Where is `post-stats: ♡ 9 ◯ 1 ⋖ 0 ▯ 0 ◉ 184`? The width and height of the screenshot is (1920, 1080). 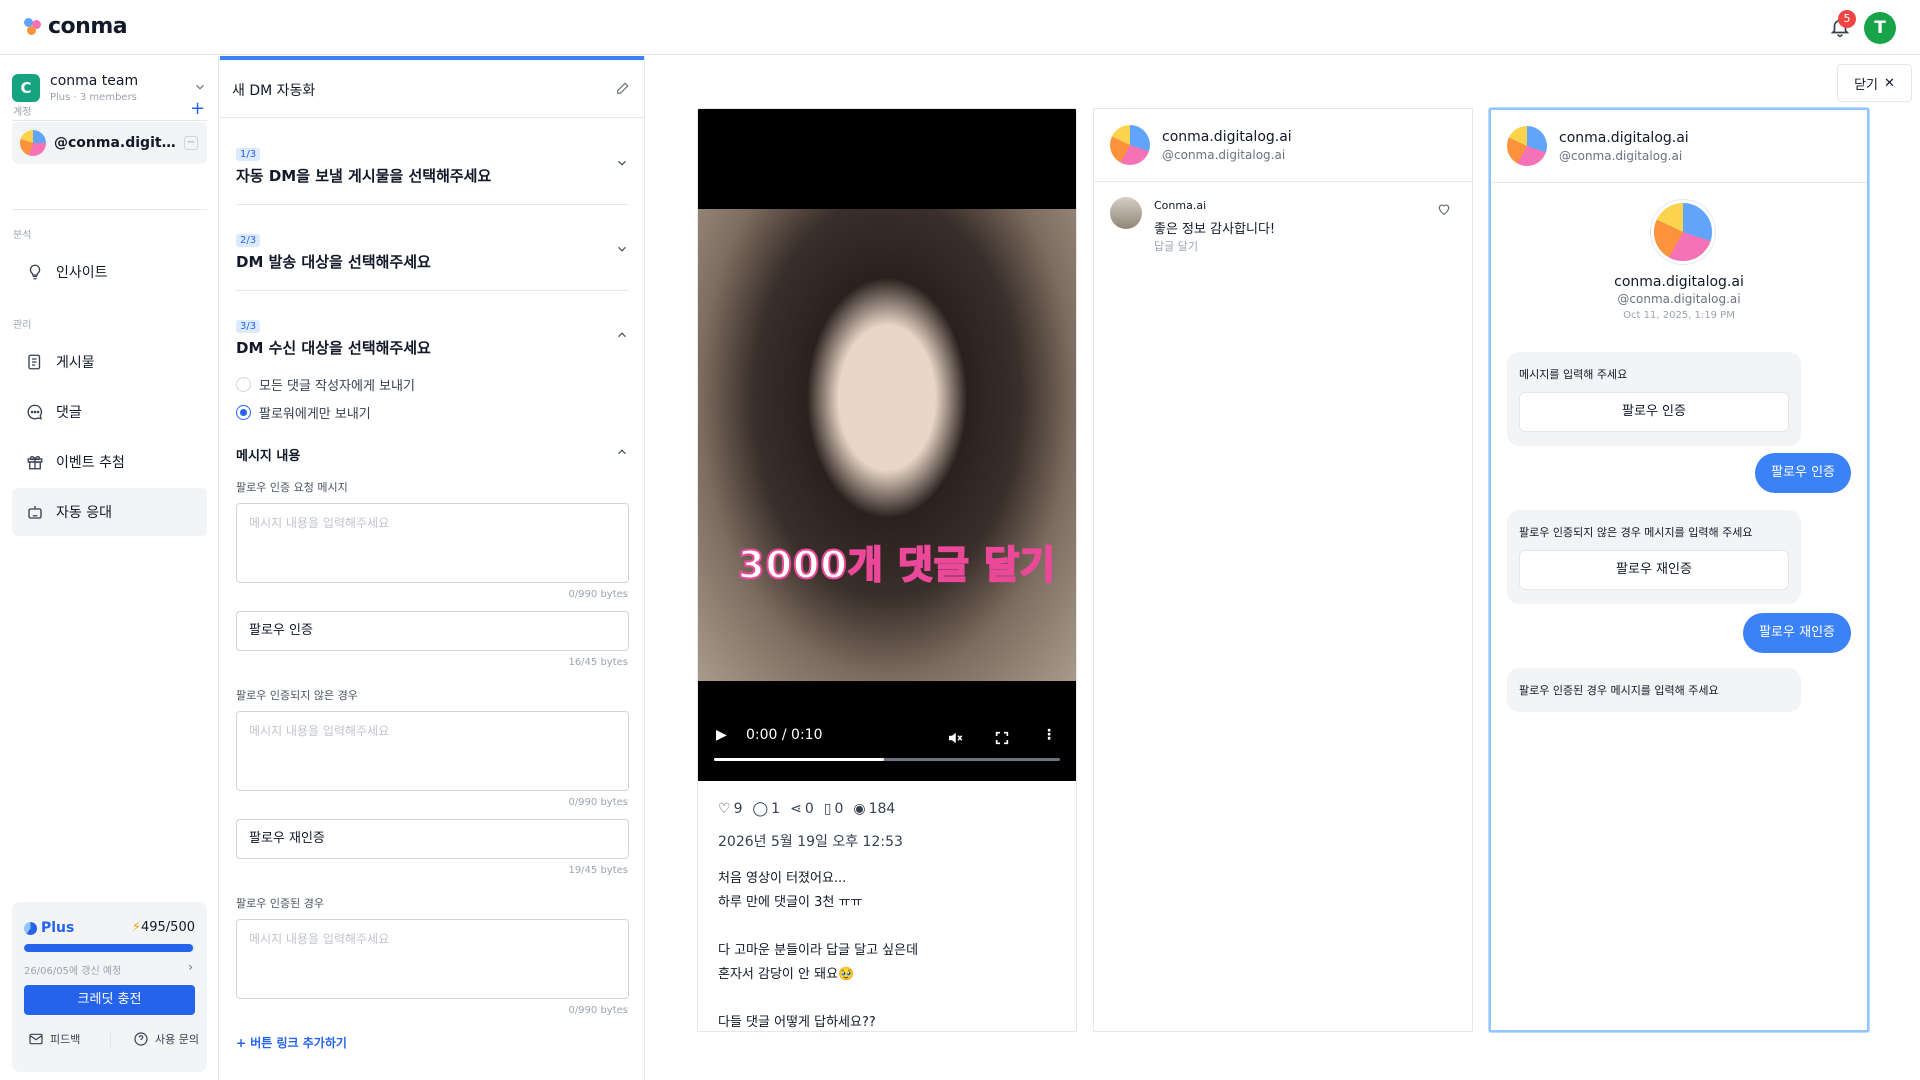 post-stats: ♡ 9 ◯ 1 ⋖ 0 ▯ 0 ◉ 184 is located at coordinates (806, 809).